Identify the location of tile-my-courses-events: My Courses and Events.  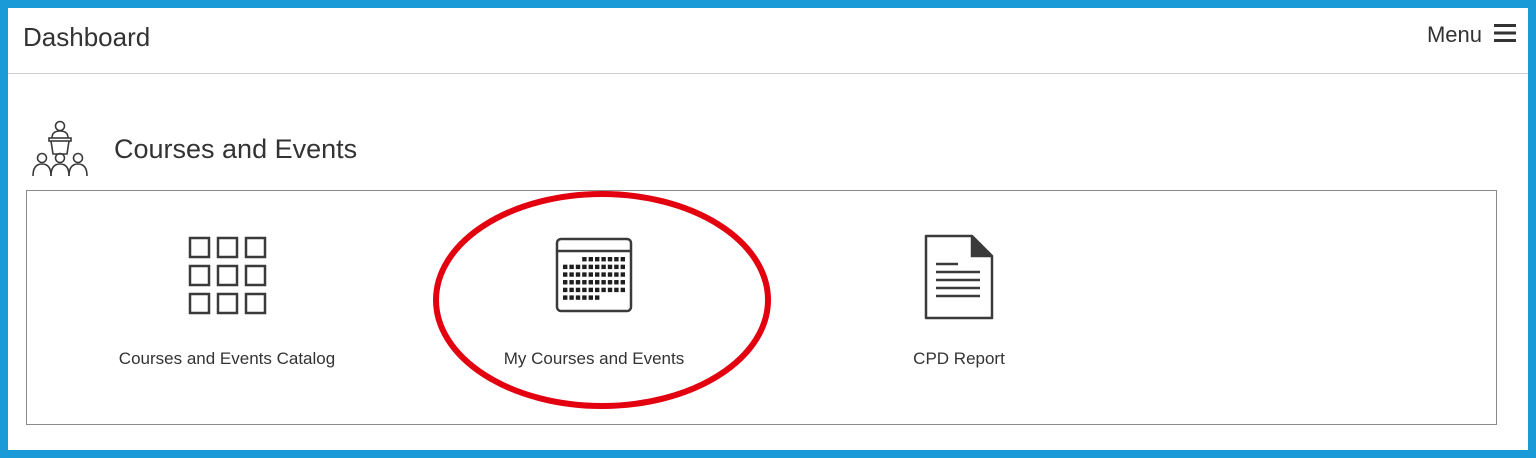
(594, 307).